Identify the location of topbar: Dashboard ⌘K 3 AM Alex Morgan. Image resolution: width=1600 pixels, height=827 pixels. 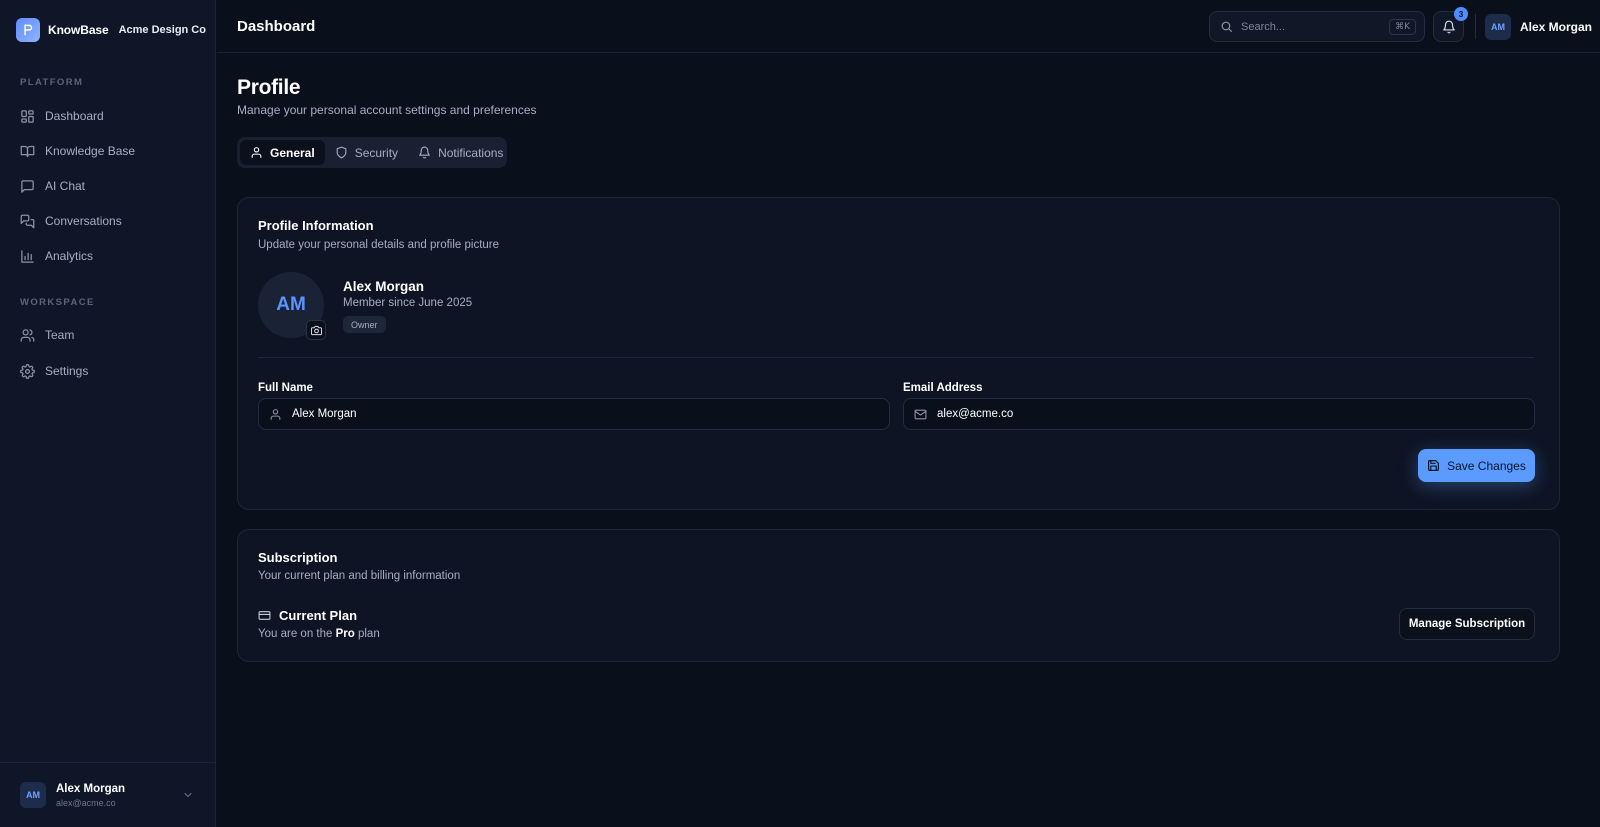
(908, 26).